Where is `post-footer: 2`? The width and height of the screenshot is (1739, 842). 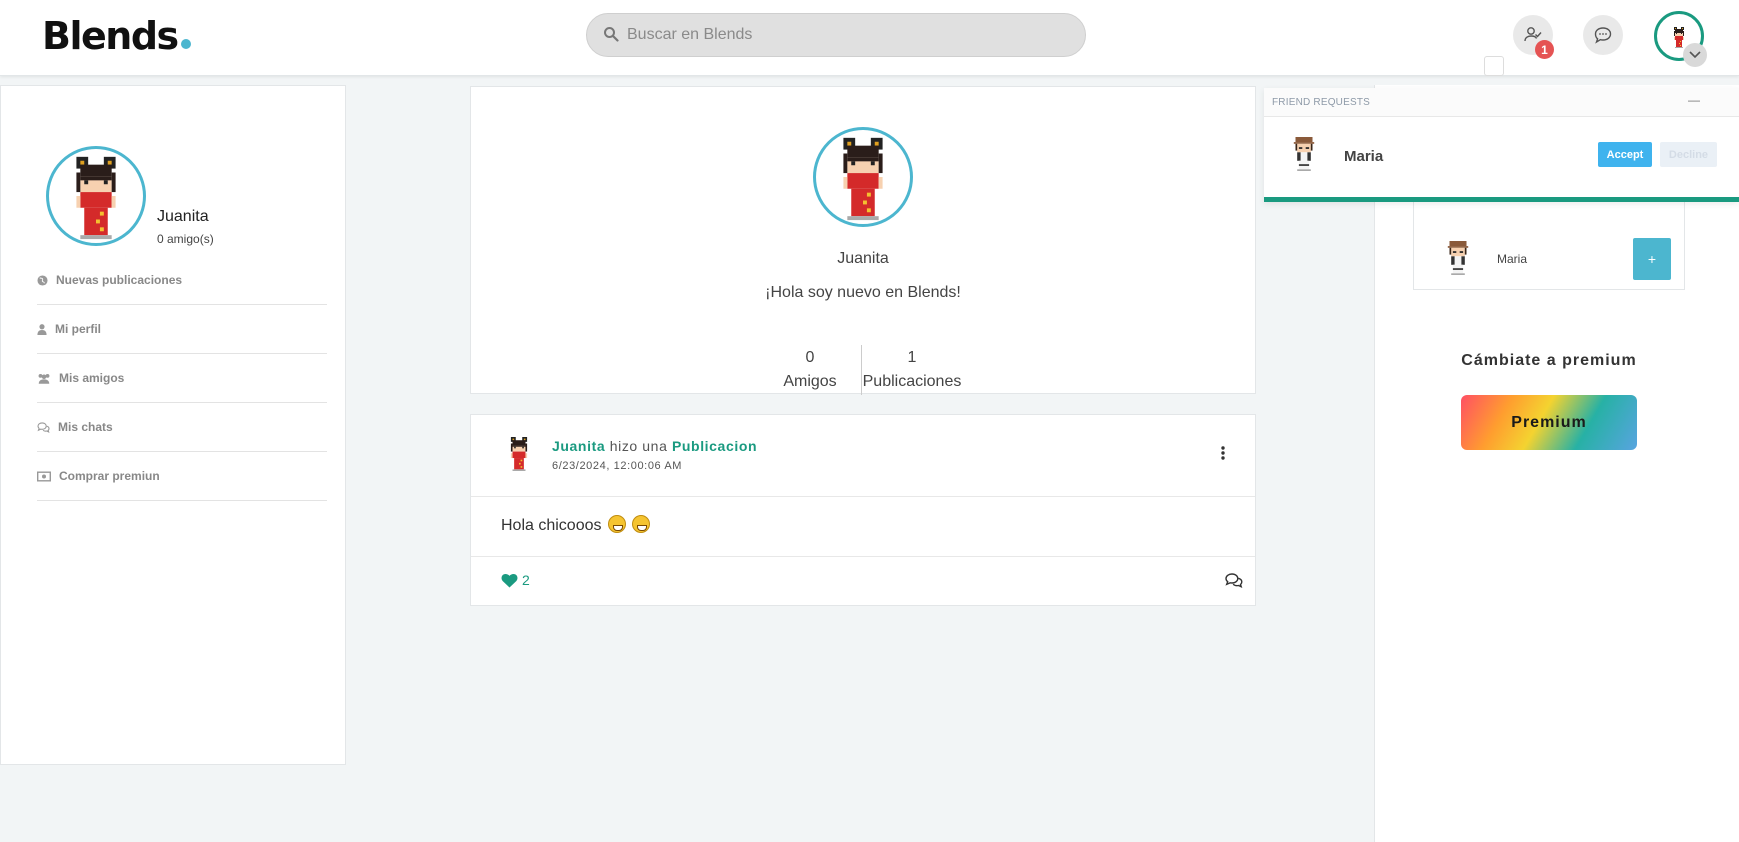
post-footer: 2 is located at coordinates (863, 581).